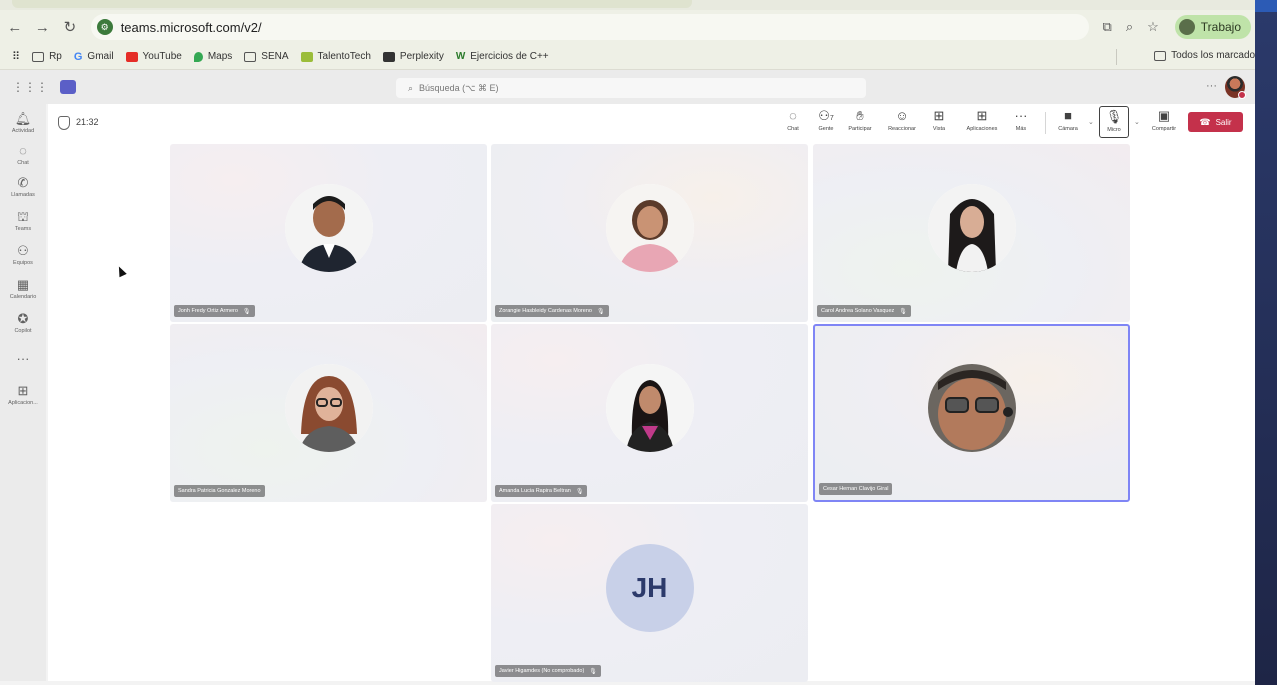 The image size is (1277, 685). Describe the element at coordinates (460, 56) in the screenshot. I see `w-icon: W` at that location.